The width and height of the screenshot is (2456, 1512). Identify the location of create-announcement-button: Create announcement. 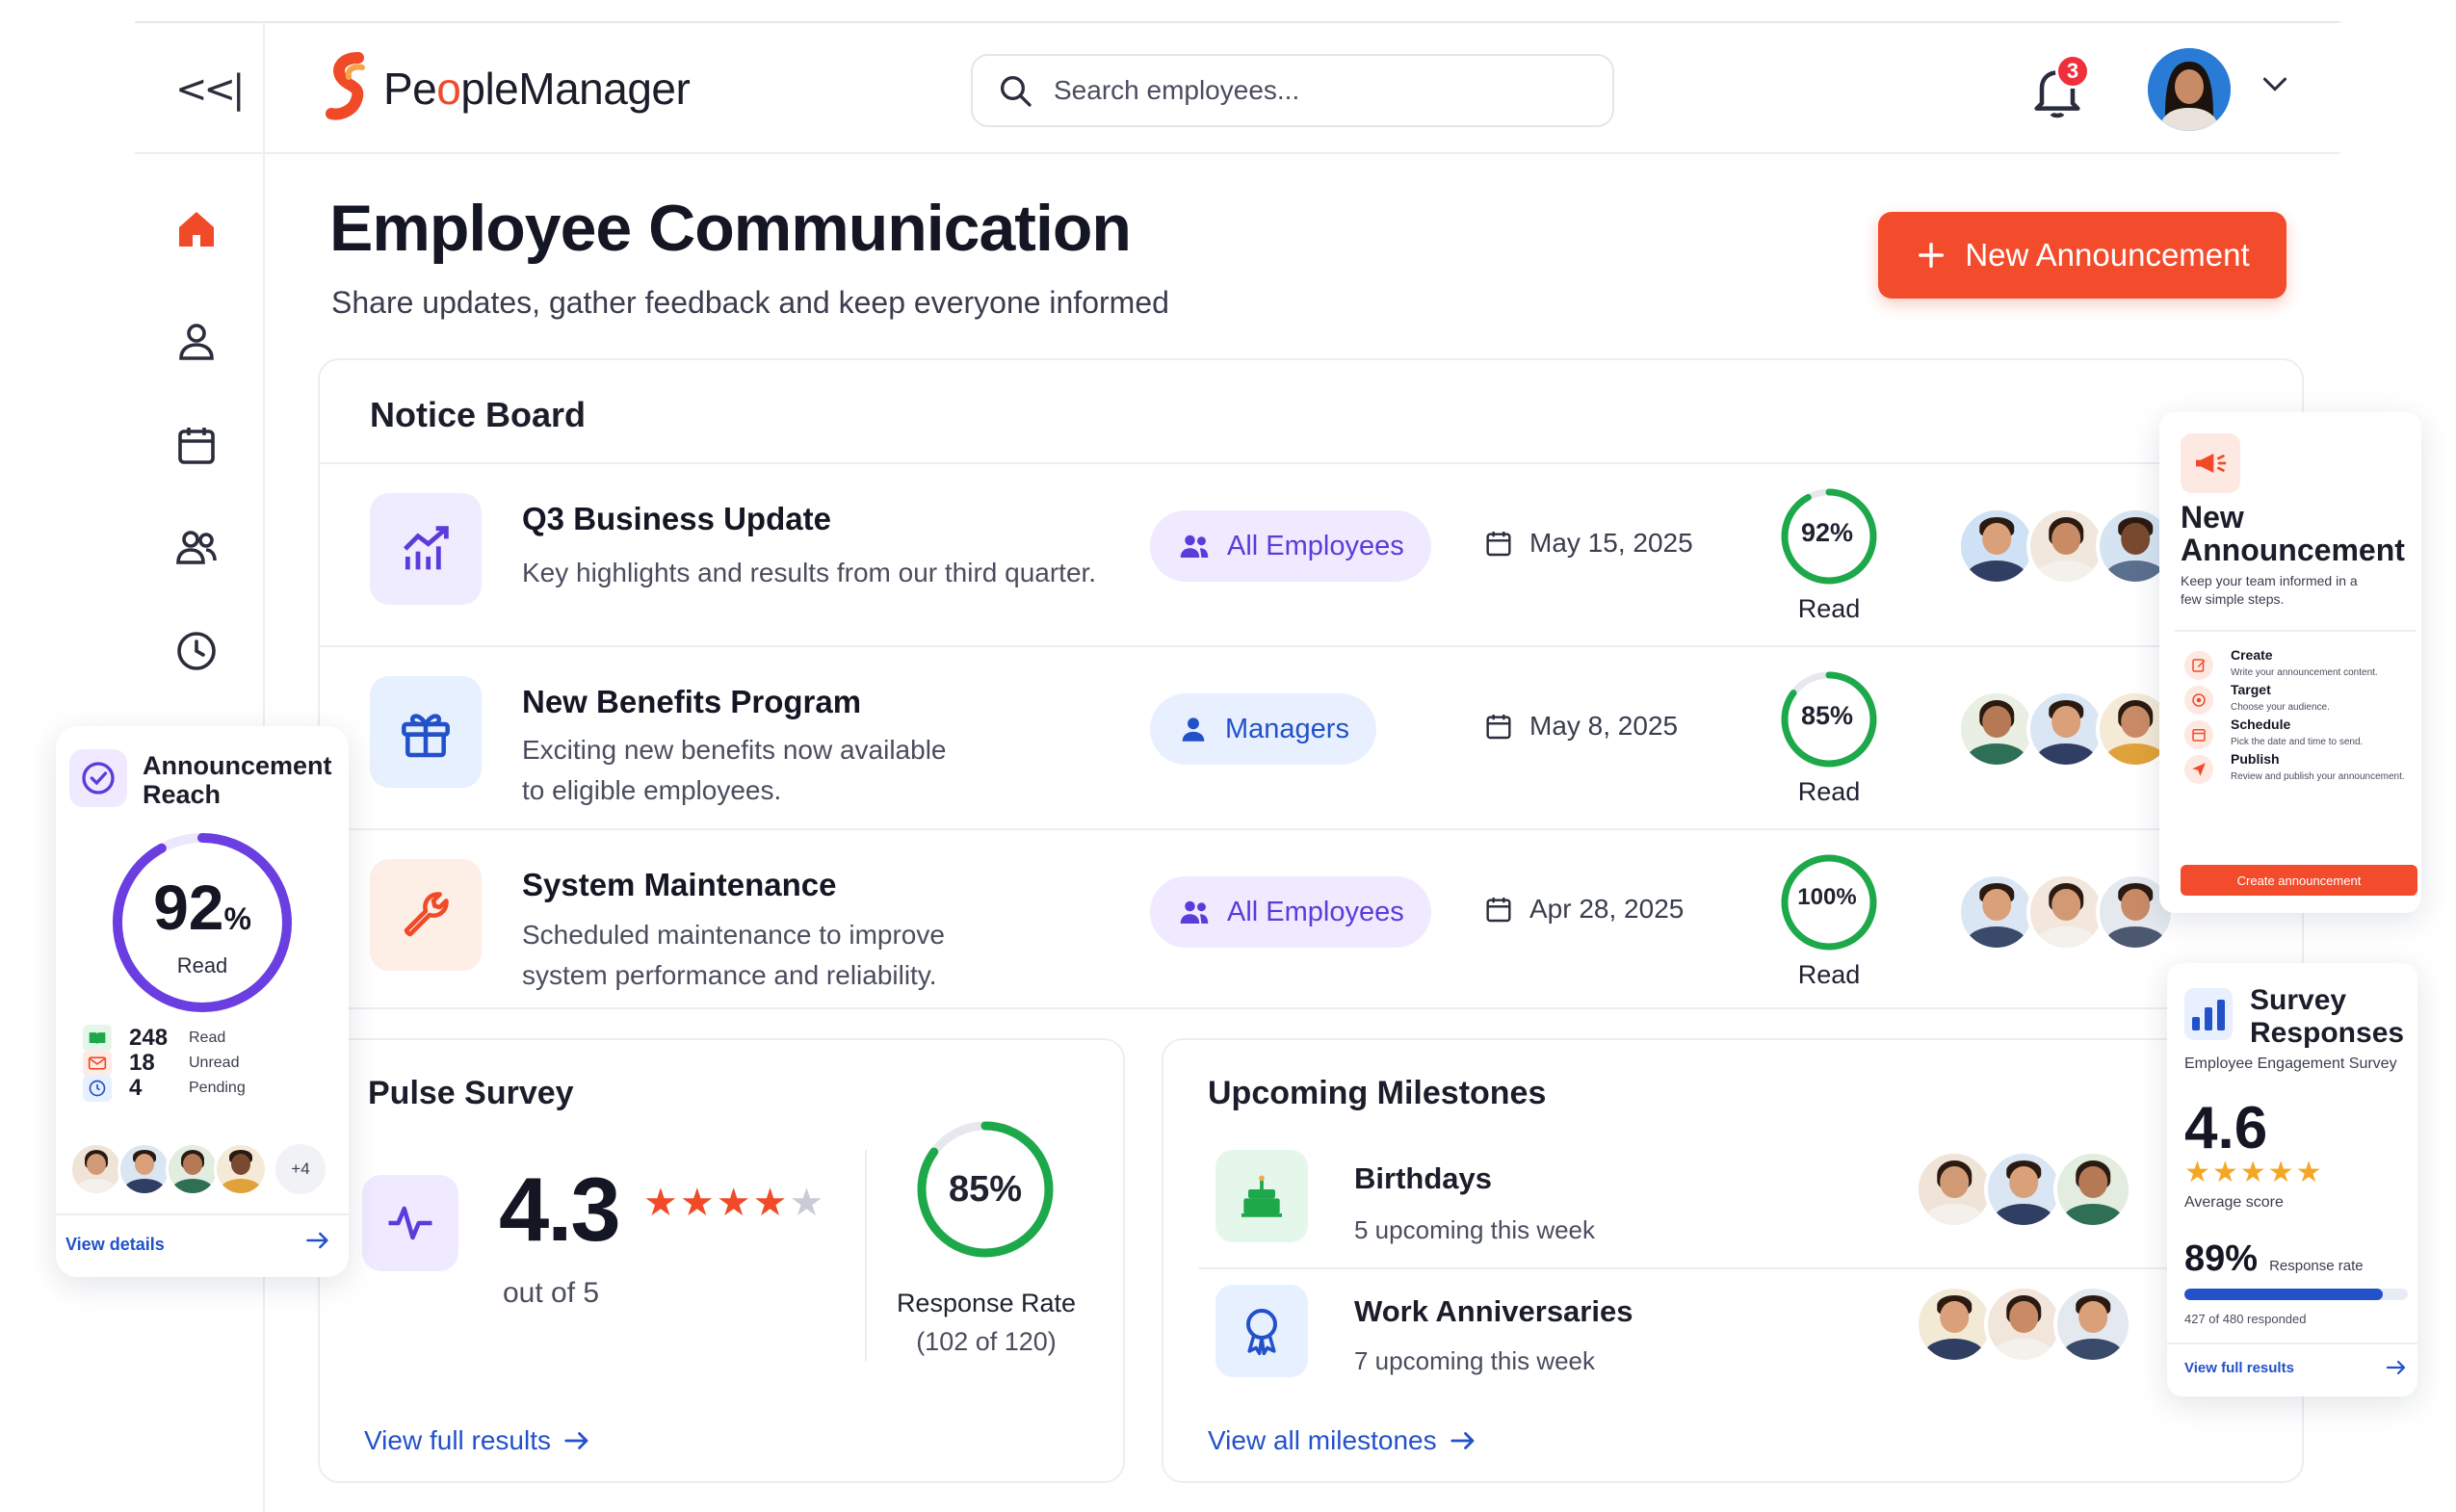
(2299, 880).